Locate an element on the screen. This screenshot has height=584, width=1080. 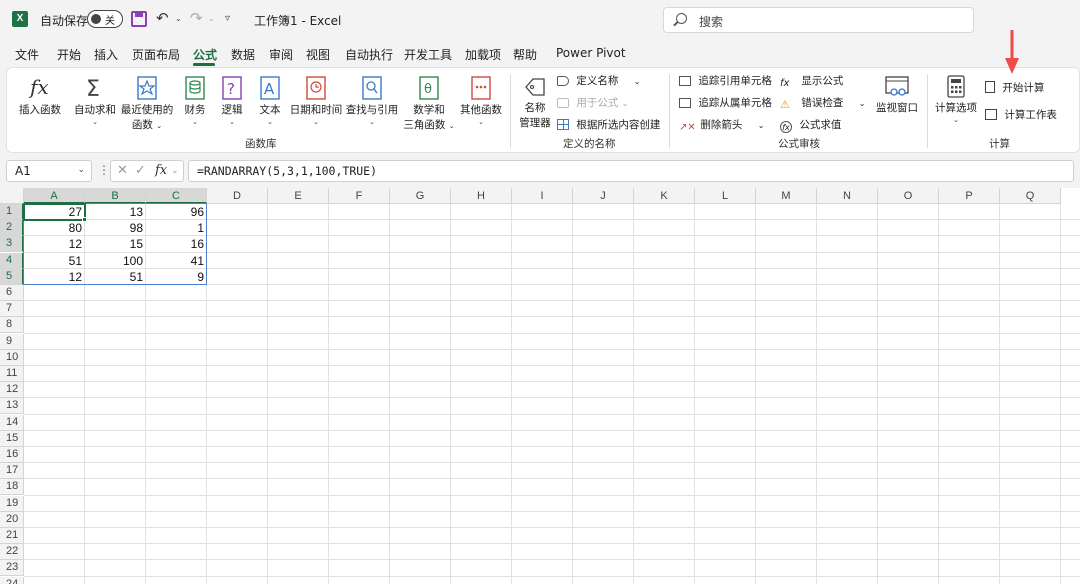
row-header-9: 9 is located at coordinates (12, 341).